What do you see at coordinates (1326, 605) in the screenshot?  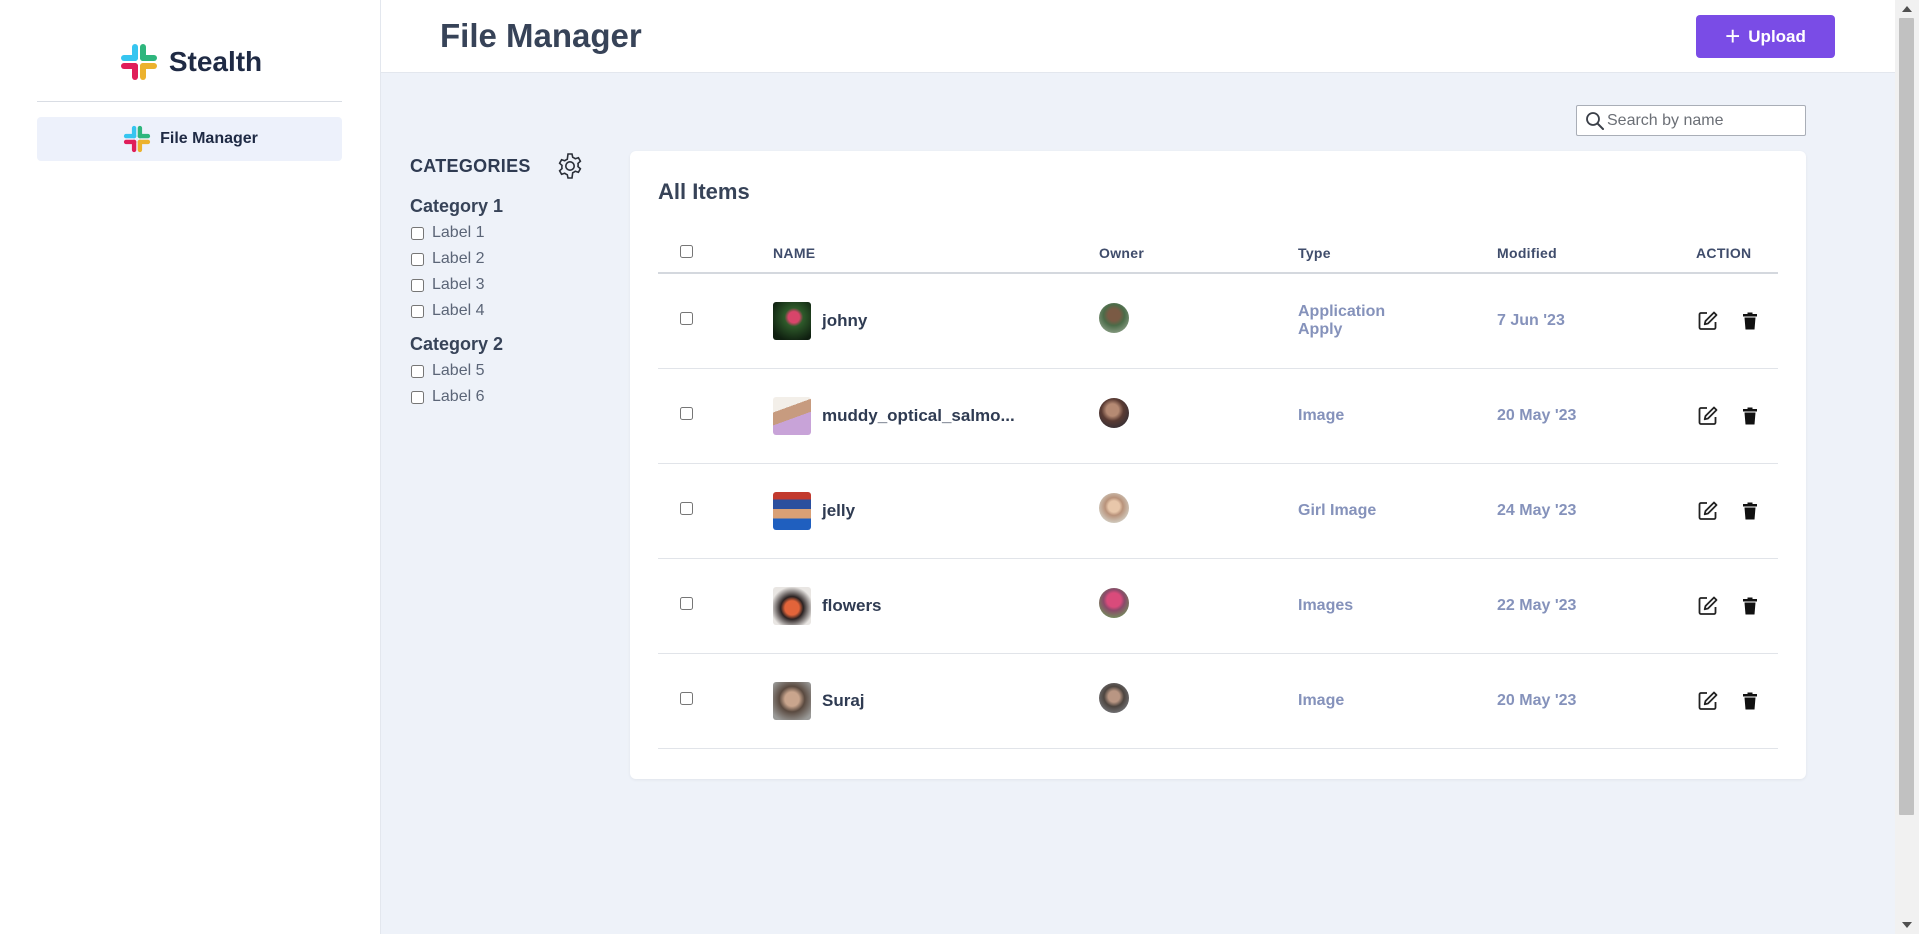 I see `file-type: Images` at bounding box center [1326, 605].